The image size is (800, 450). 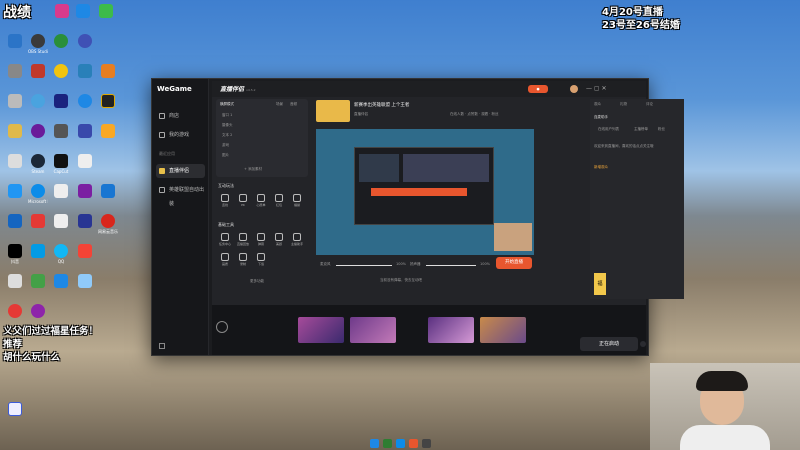 I want to click on collapse-icon, so click(x=162, y=346).